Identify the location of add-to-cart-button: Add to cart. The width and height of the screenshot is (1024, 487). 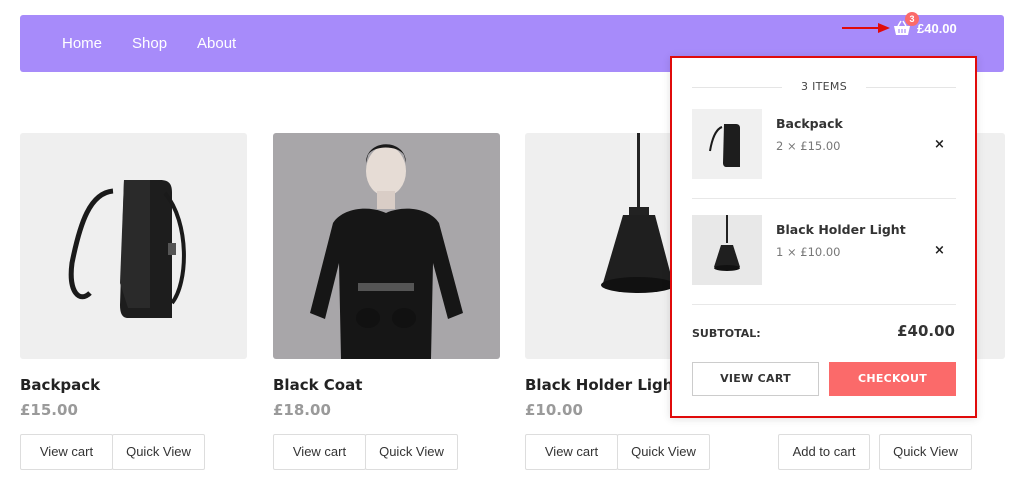
(824, 452).